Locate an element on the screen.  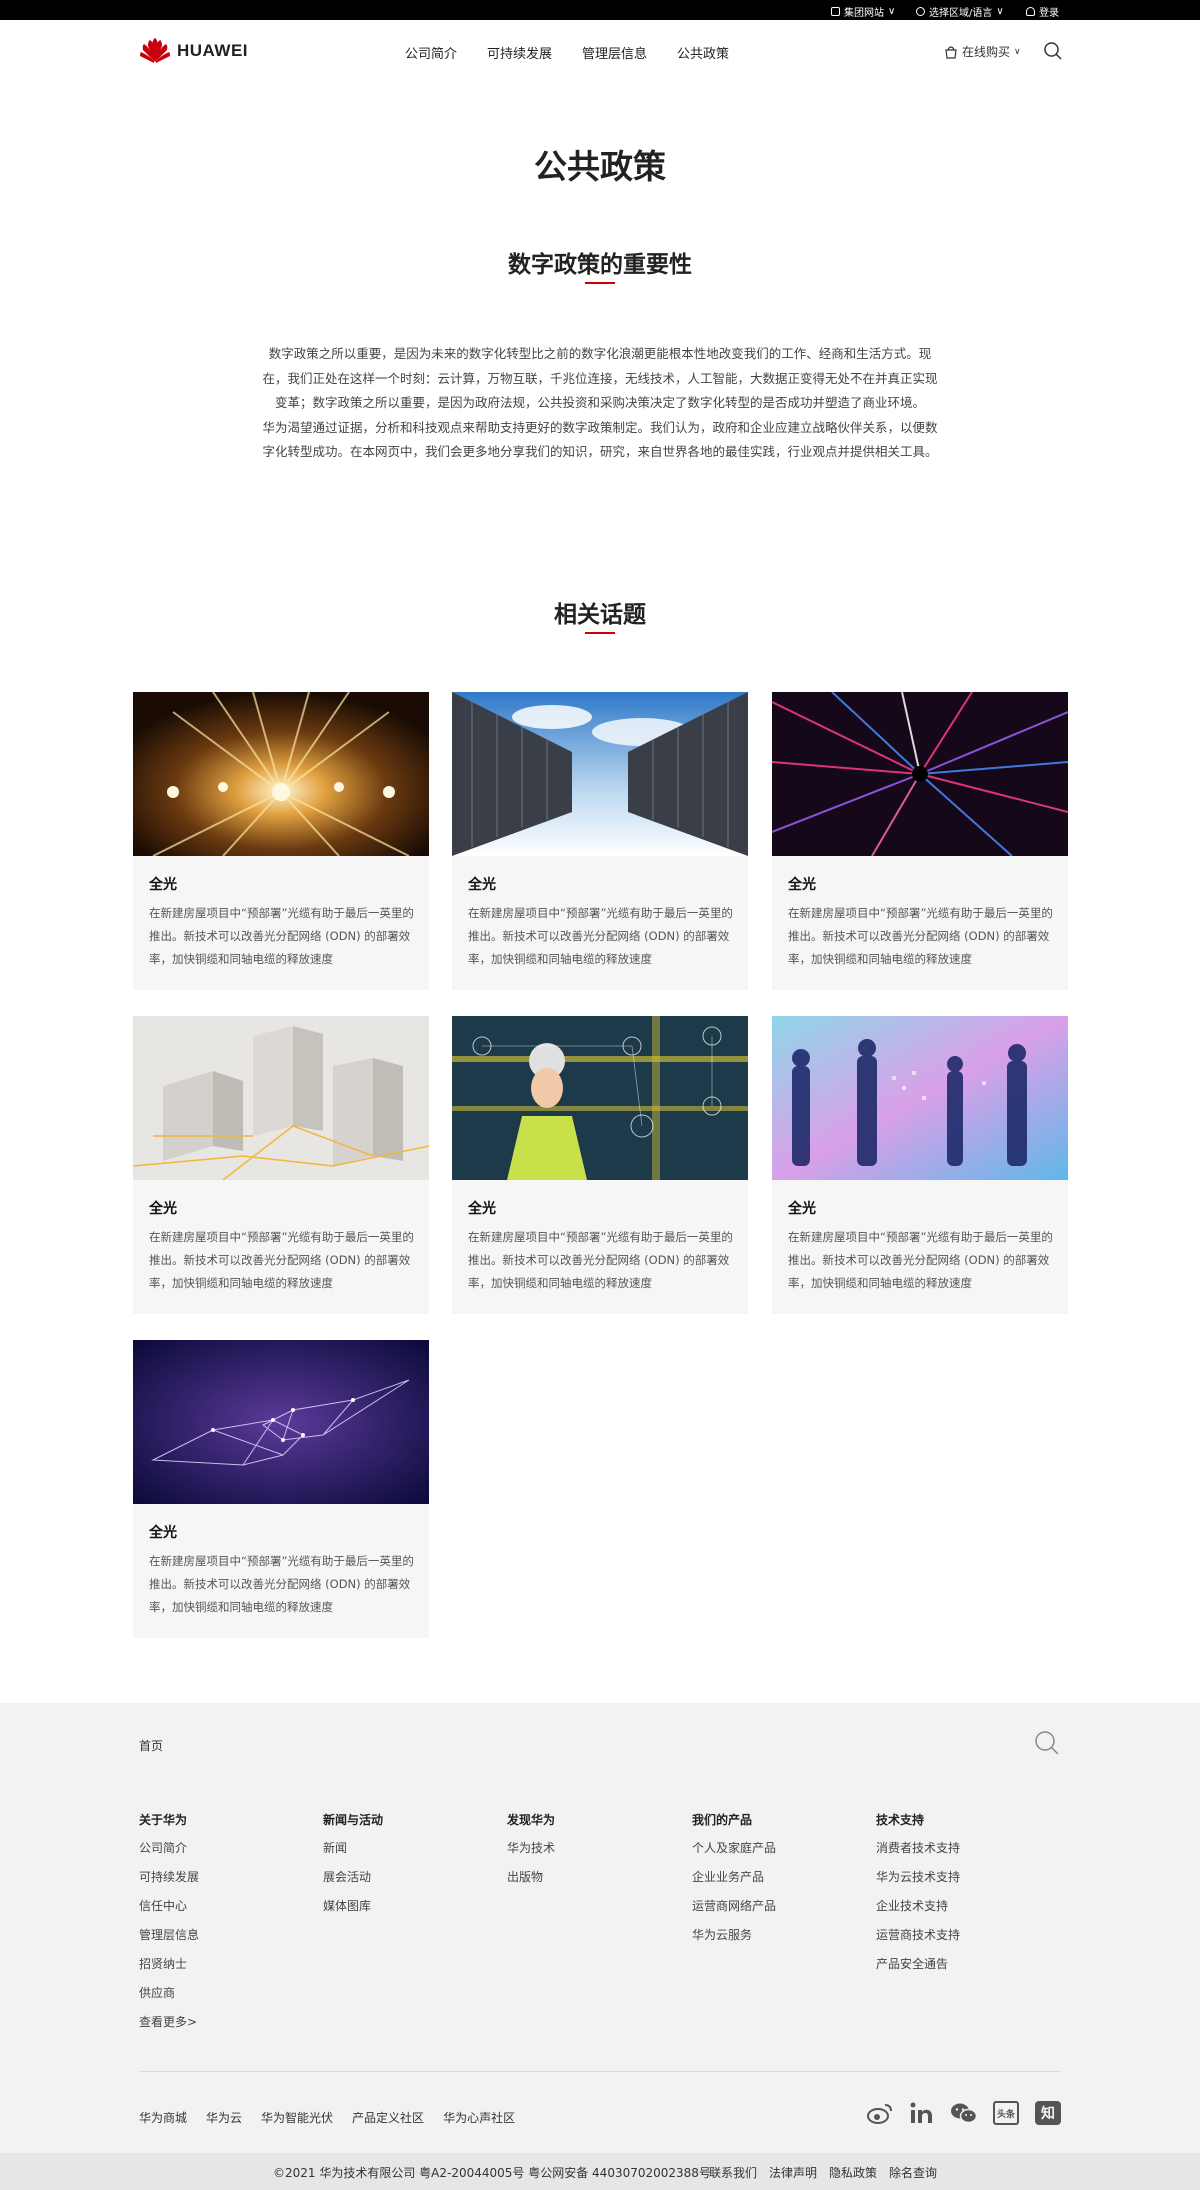
footer-link: 消费者技术支持 is located at coordinates (918, 1854).